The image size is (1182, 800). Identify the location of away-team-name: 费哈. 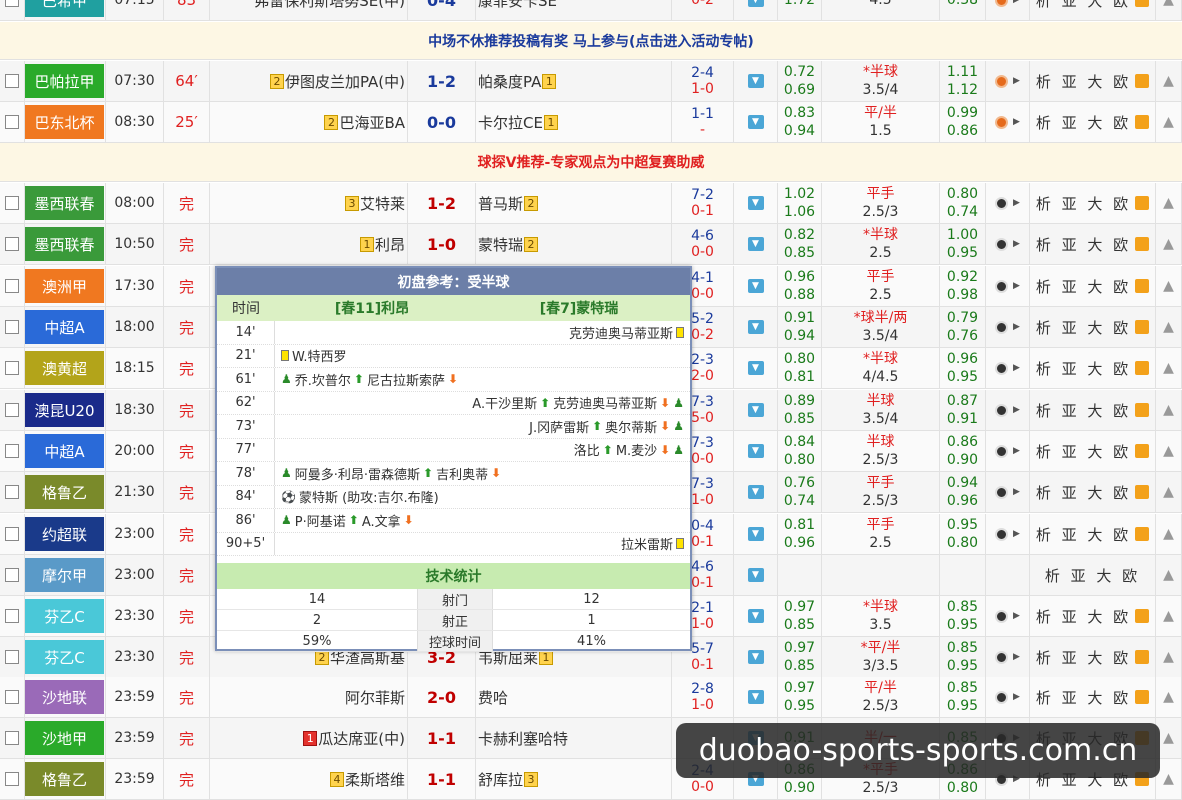
(493, 697).